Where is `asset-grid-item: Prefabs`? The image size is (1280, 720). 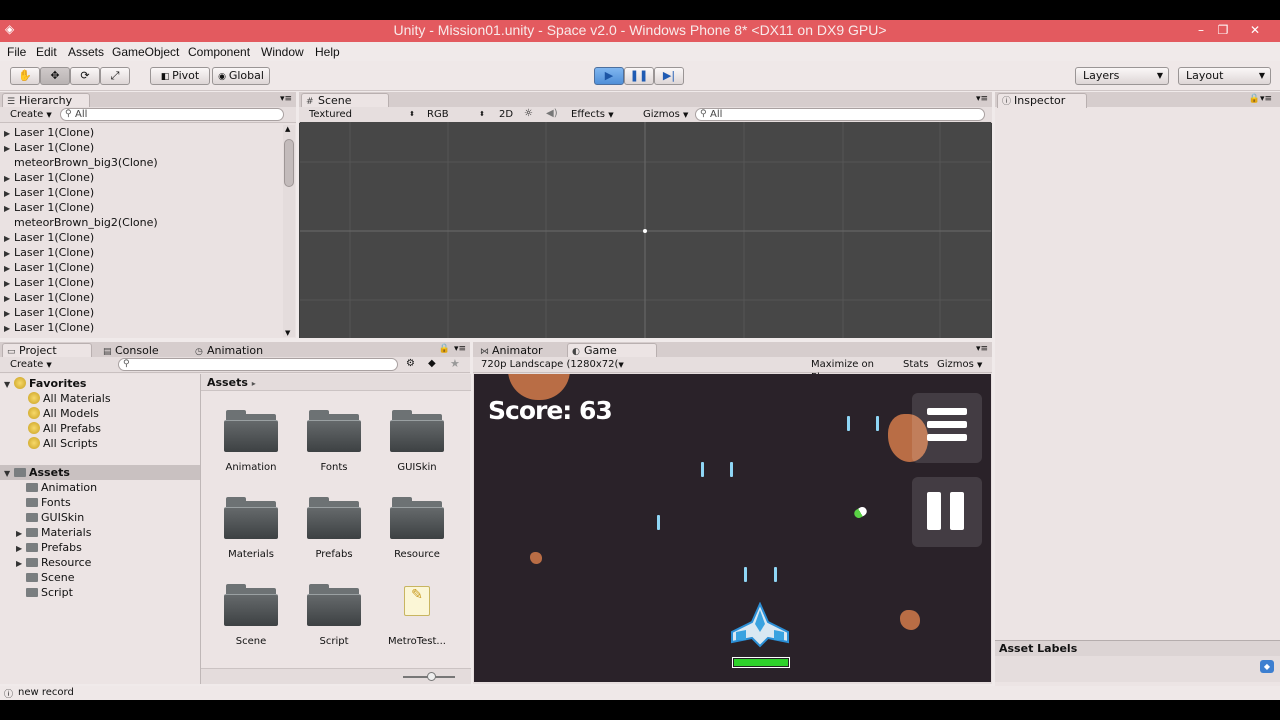
asset-grid-item: Prefabs is located at coordinates (334, 537).